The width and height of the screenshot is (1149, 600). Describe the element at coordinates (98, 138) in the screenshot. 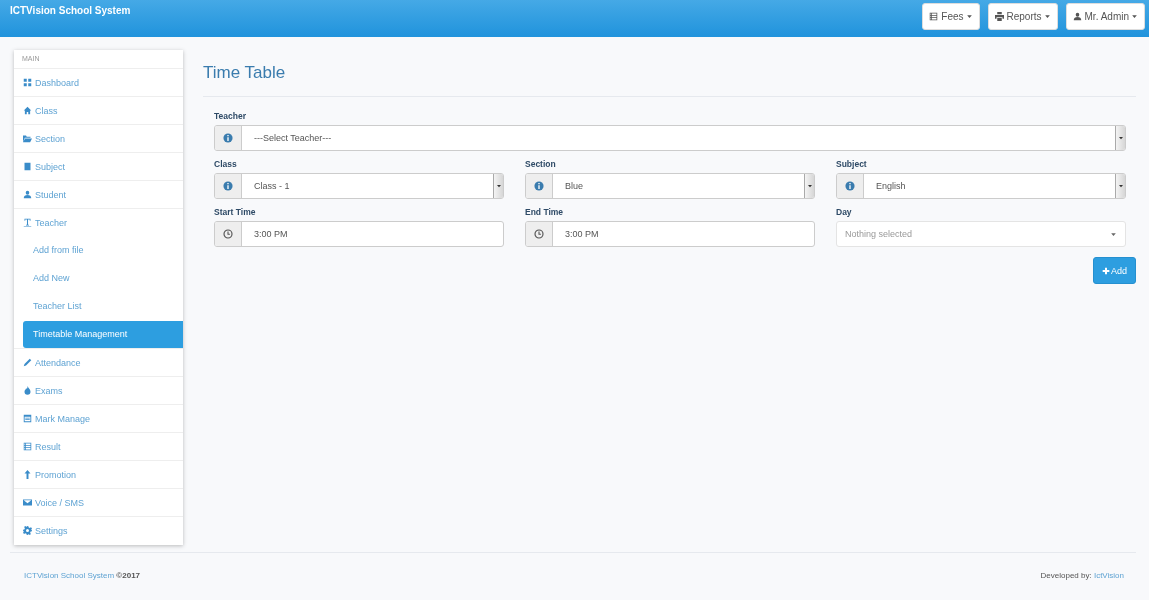

I see `sidebar-item: Section` at that location.